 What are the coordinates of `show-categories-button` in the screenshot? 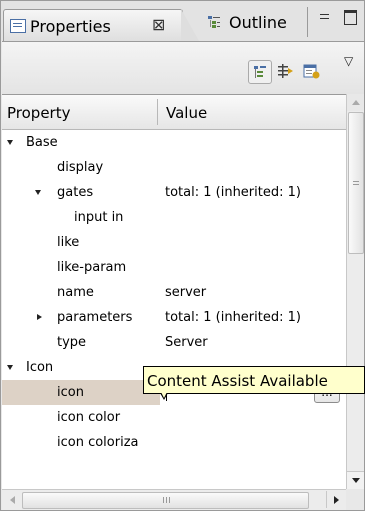 It's located at (260, 72).